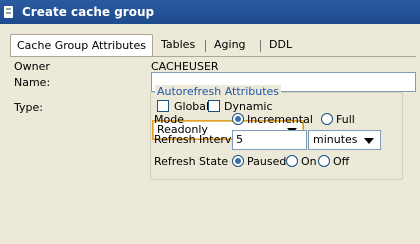  I want to click on state-off-label: Off, so click(341, 161).